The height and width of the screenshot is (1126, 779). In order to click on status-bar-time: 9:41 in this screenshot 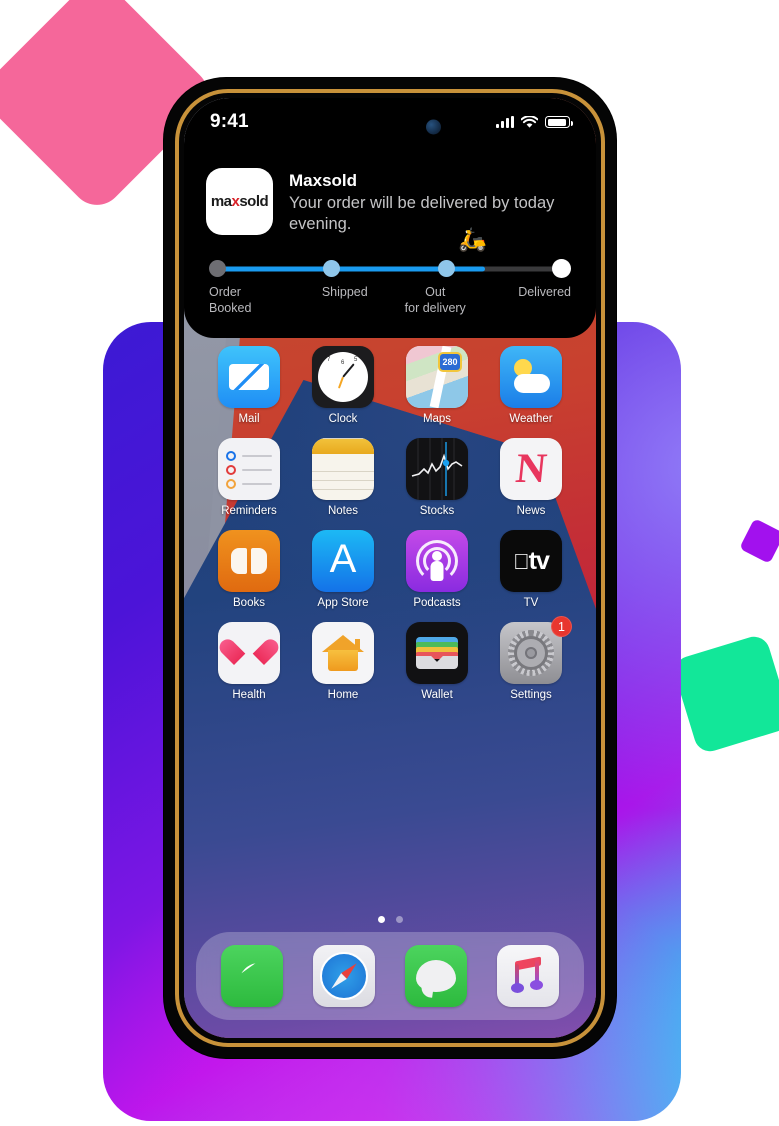, I will do `click(229, 121)`.